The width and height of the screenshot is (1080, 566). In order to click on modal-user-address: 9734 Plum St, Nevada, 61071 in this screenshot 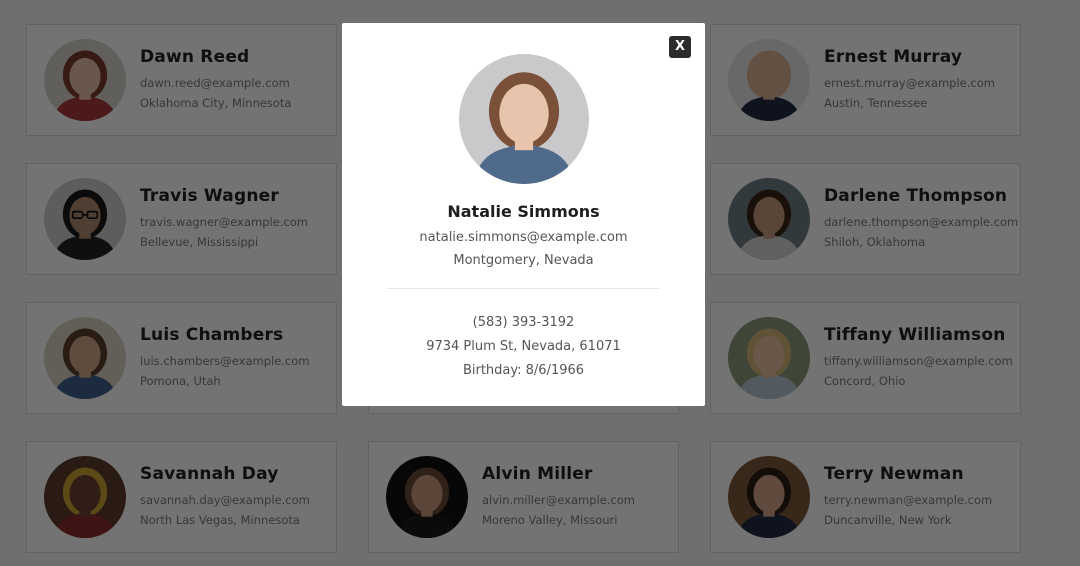, I will do `click(523, 346)`.